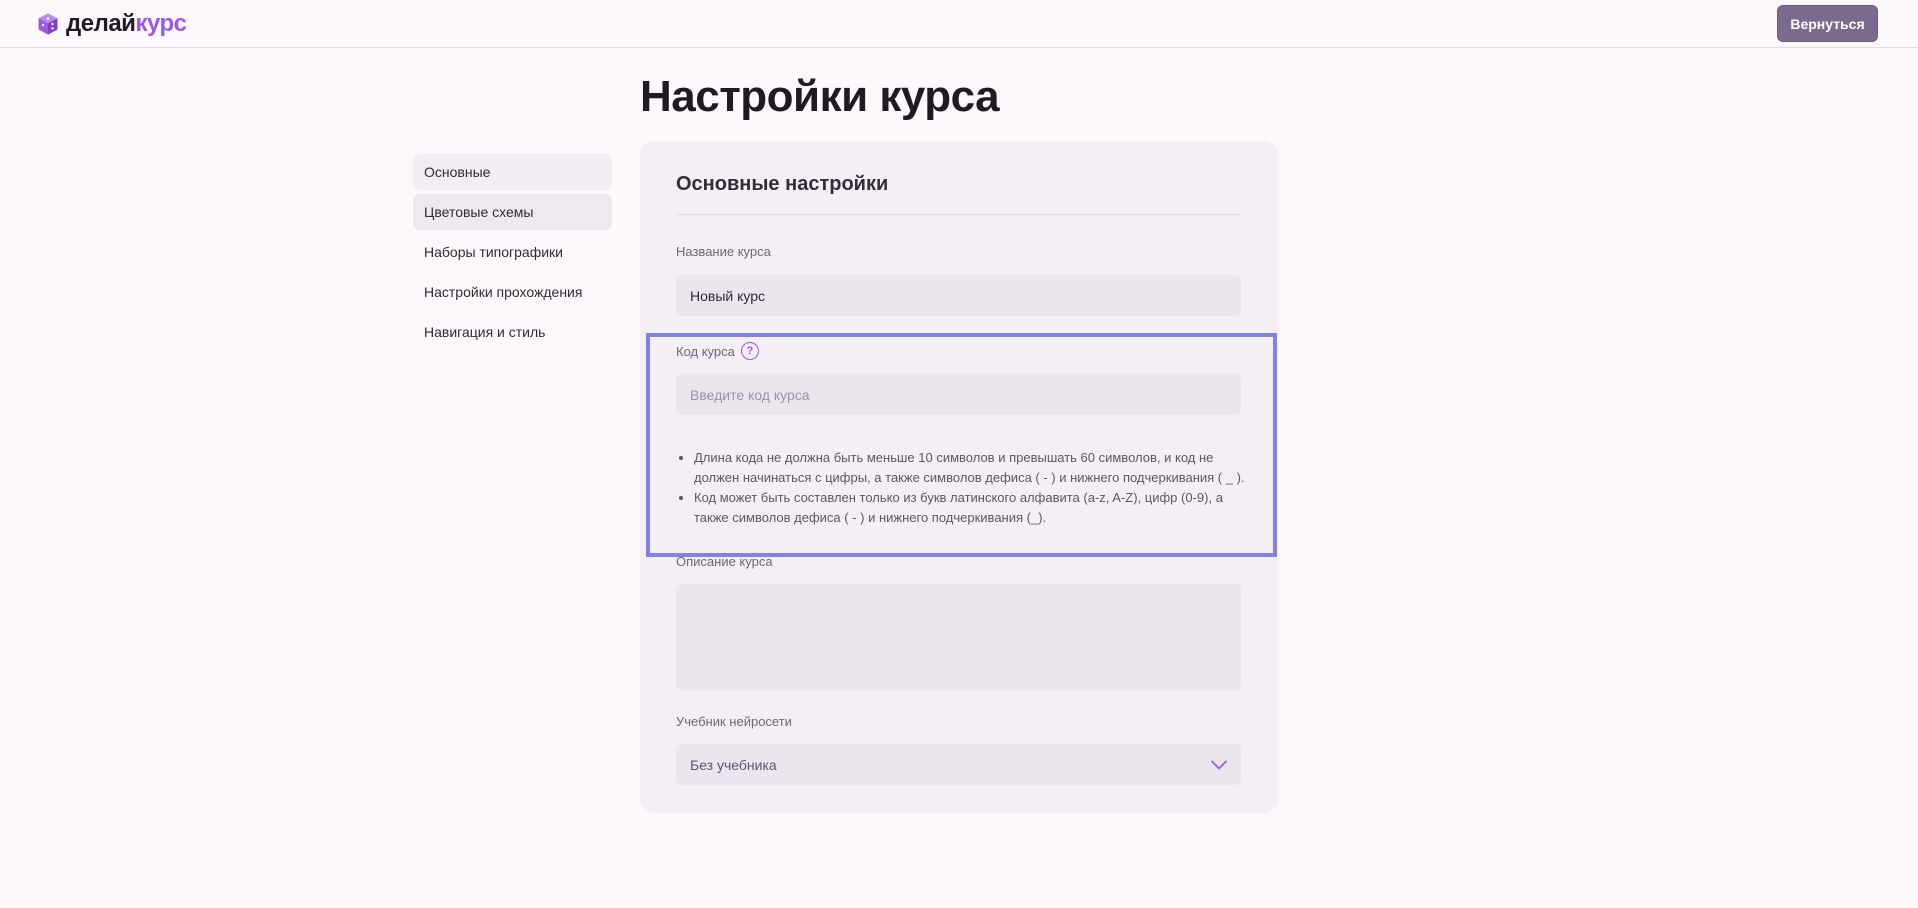 Image resolution: width=1918 pixels, height=908 pixels. What do you see at coordinates (959, 24) in the screenshot?
I see `top-header: делай курс Вернуться` at bounding box center [959, 24].